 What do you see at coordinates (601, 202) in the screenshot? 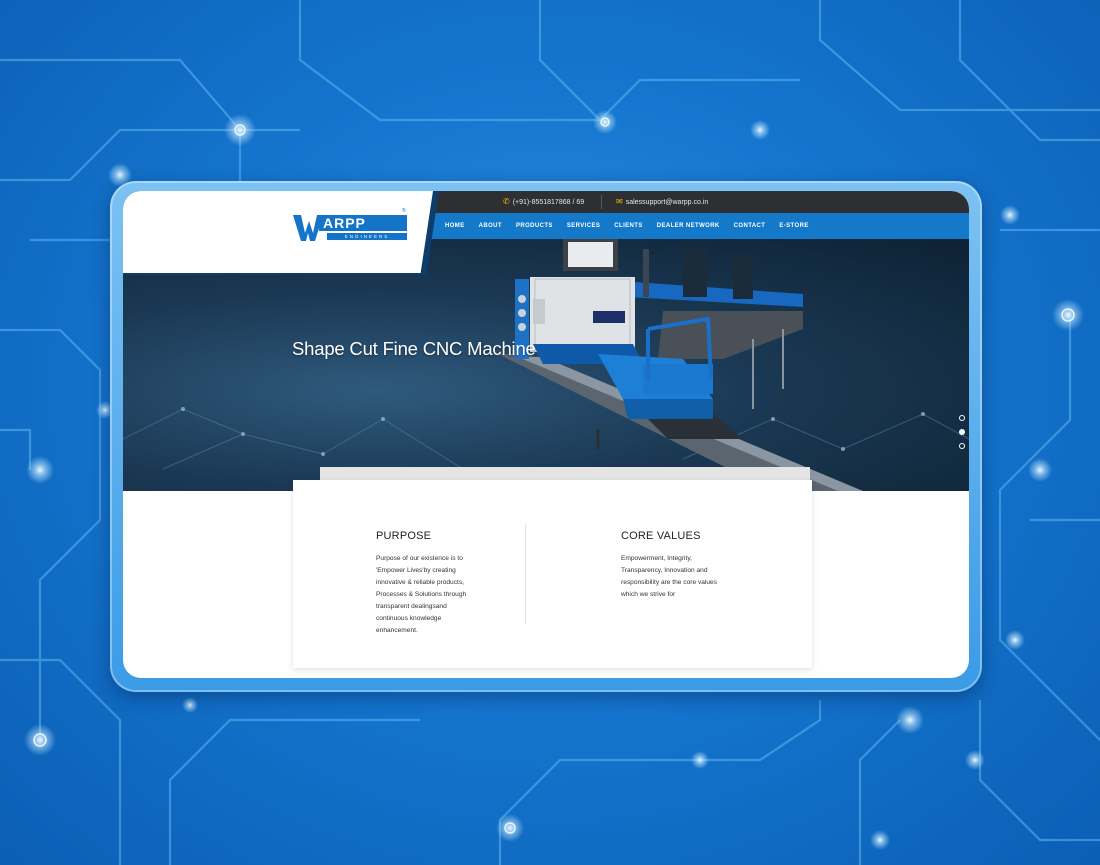
I see `contact-separator` at bounding box center [601, 202].